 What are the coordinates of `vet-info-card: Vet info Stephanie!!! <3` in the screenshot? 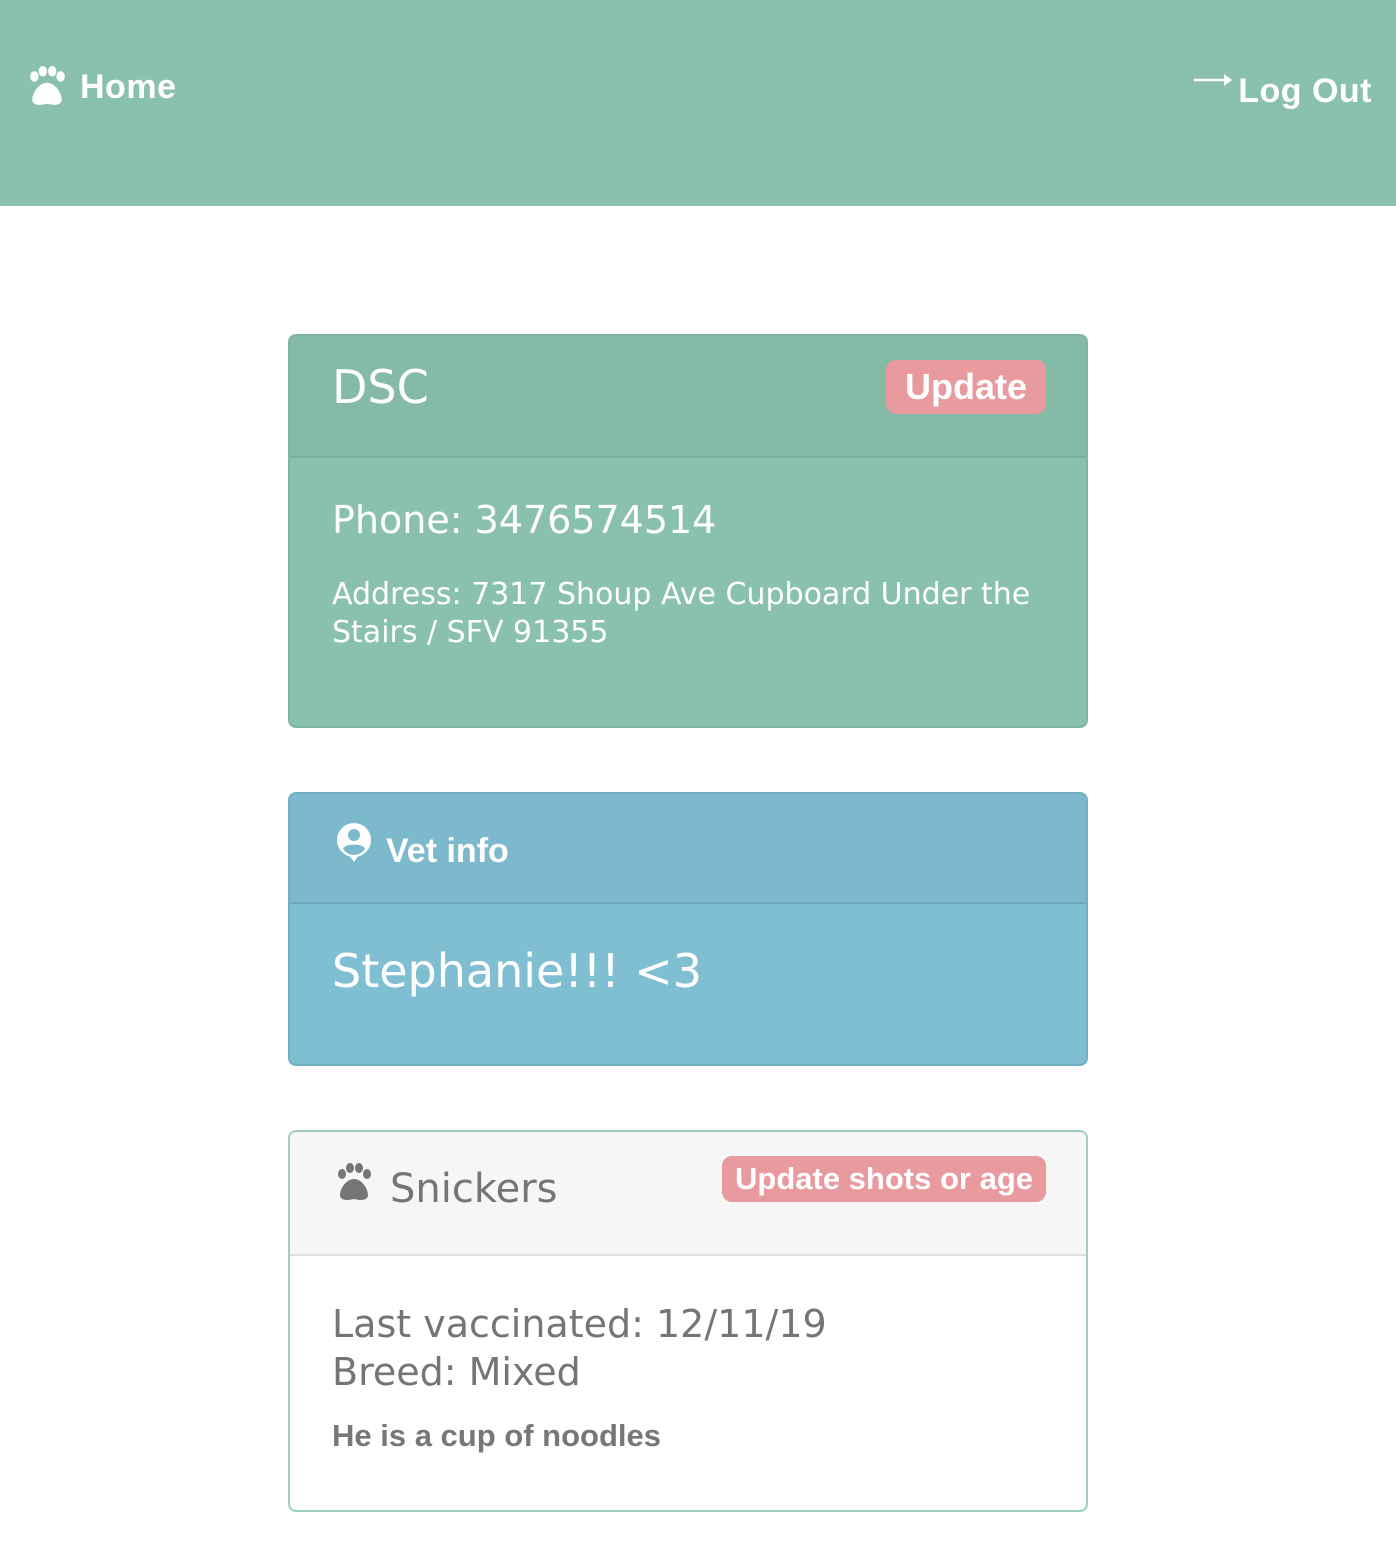 It's located at (688, 929).